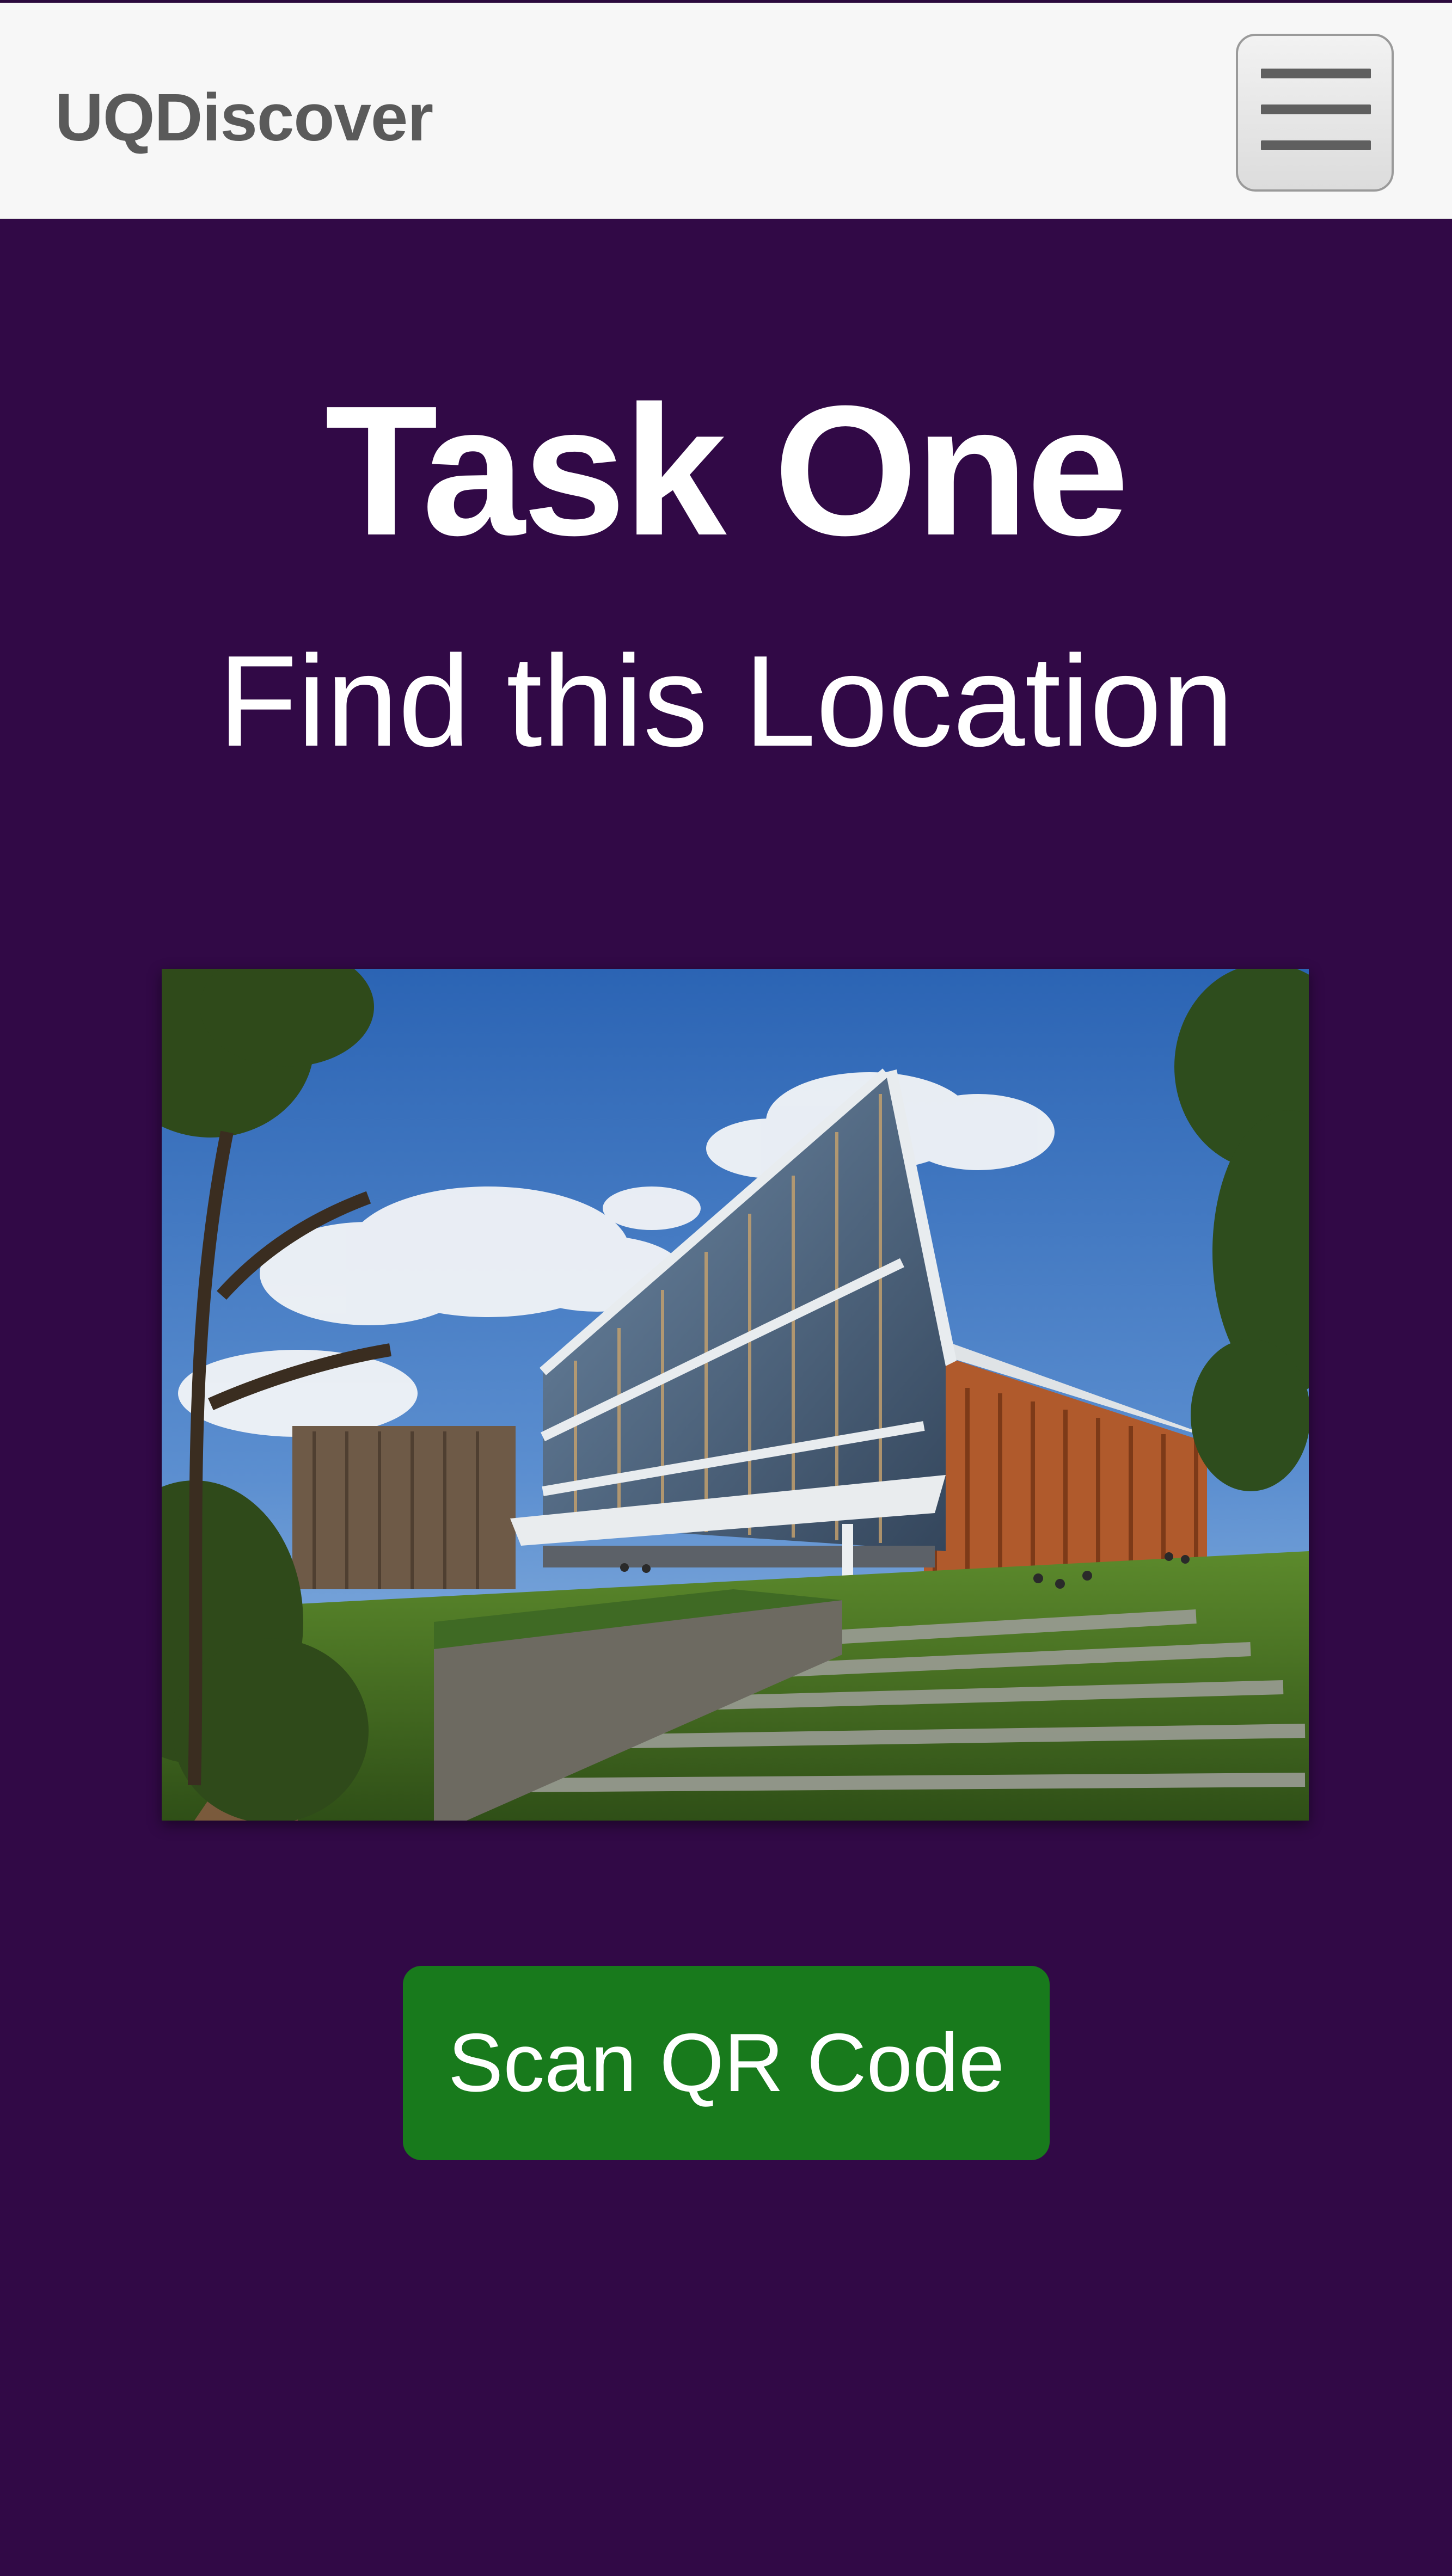 The width and height of the screenshot is (1452, 2576). I want to click on menu-toggle-button, so click(1315, 113).